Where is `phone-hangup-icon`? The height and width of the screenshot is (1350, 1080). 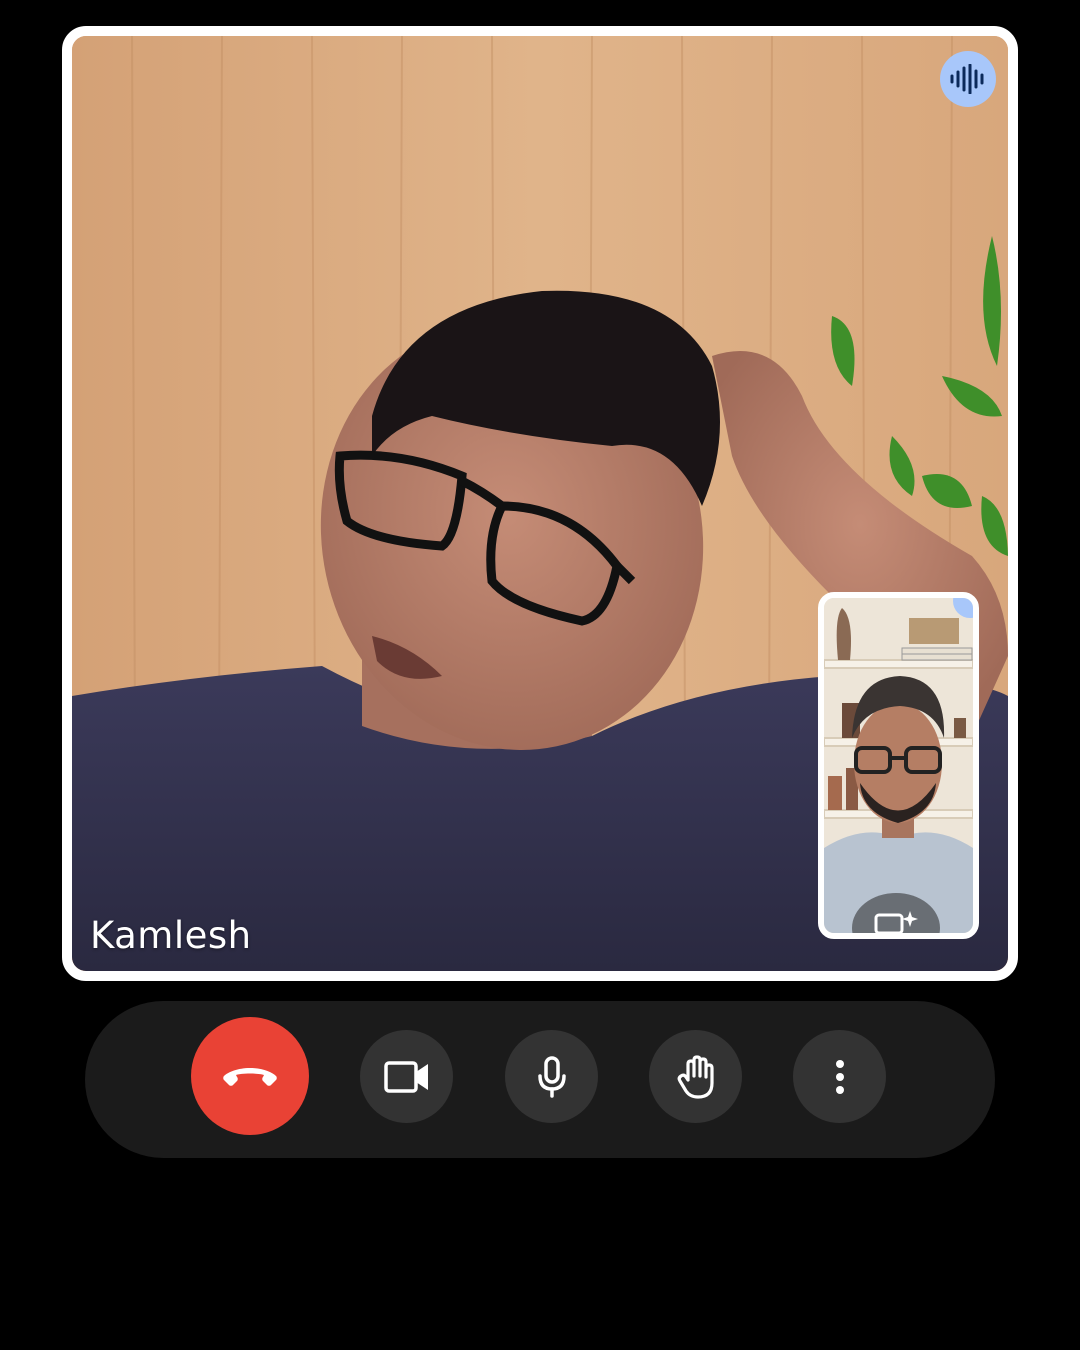 phone-hangup-icon is located at coordinates (250, 1077).